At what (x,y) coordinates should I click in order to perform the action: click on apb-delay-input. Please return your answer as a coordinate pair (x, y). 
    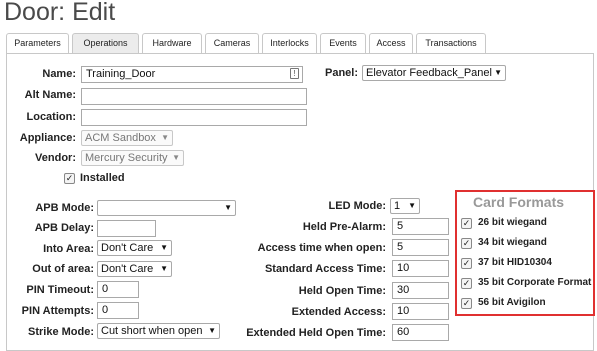
    Looking at the image, I should click on (126, 228).